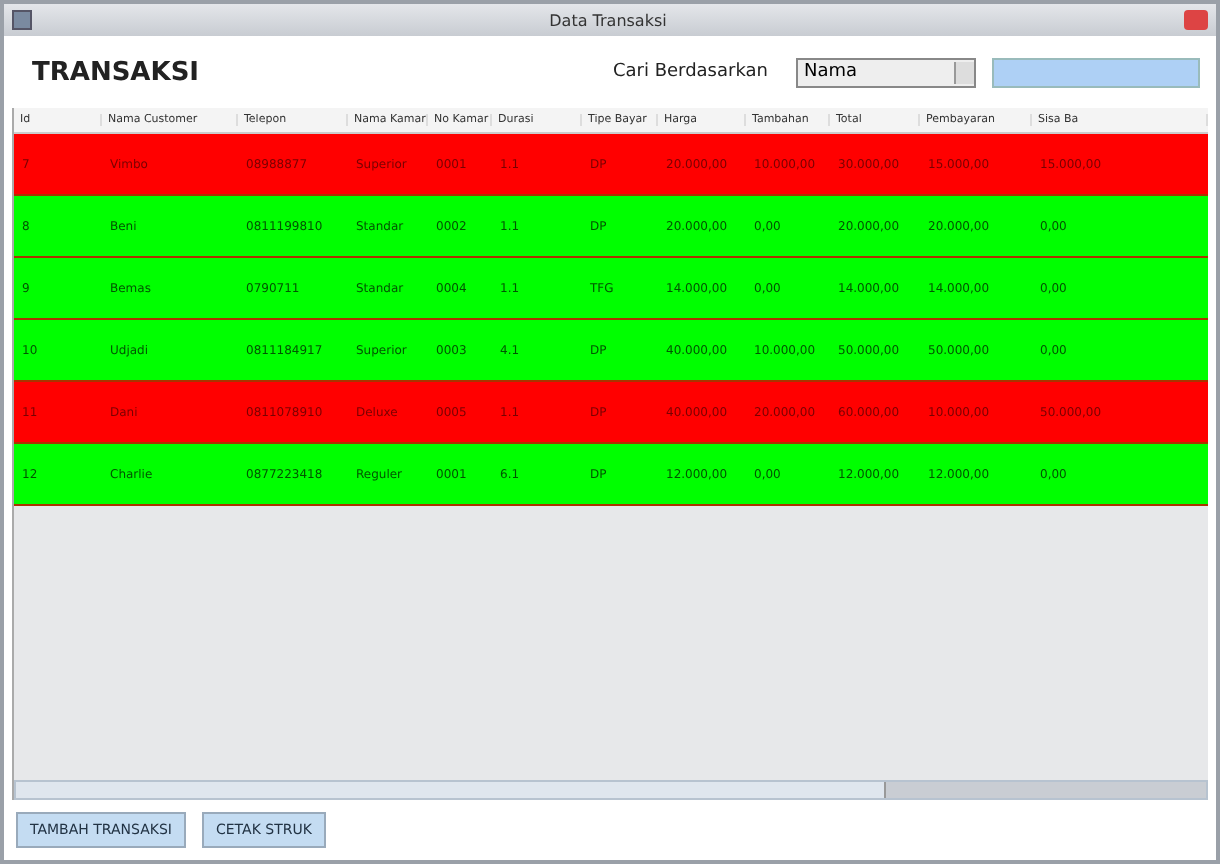 The image size is (1220, 864). Describe the element at coordinates (1096, 72) in the screenshot. I see `search-field` at that location.